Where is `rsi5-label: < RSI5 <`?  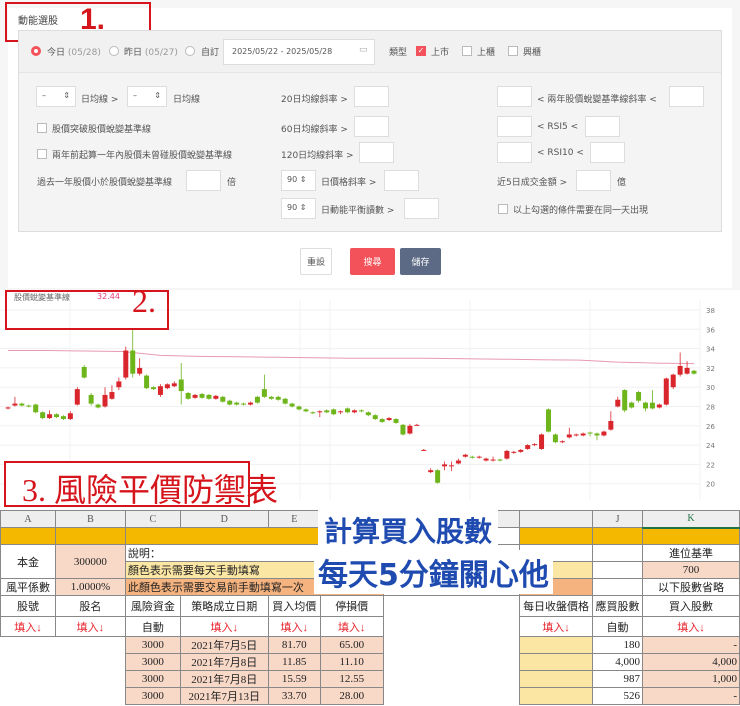 rsi5-label: < RSI5 < is located at coordinates (558, 127).